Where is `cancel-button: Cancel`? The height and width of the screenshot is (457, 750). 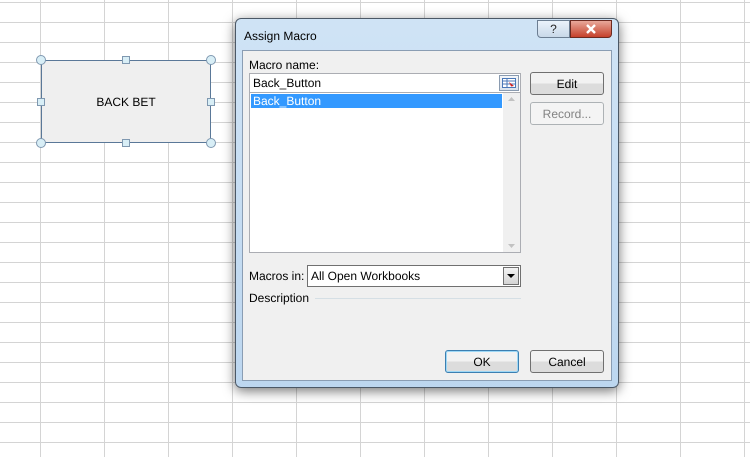
cancel-button: Cancel is located at coordinates (567, 361).